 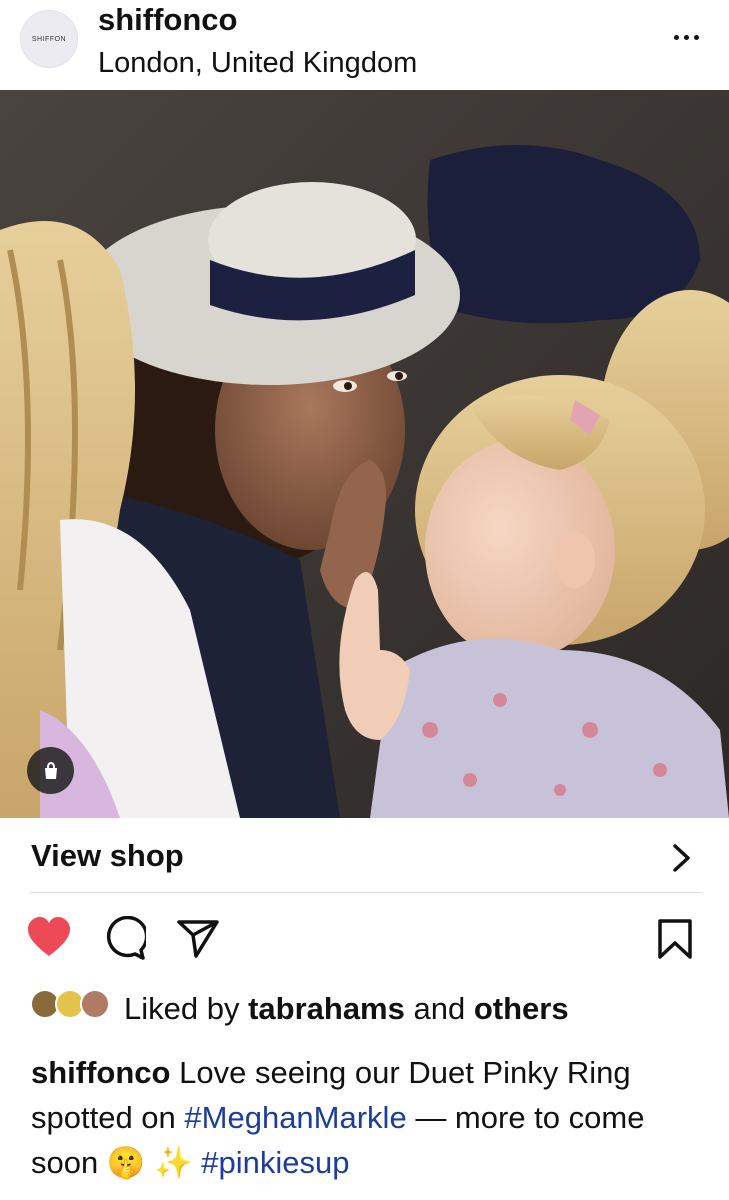 I want to click on more-horizontal-icon, so click(x=686, y=37).